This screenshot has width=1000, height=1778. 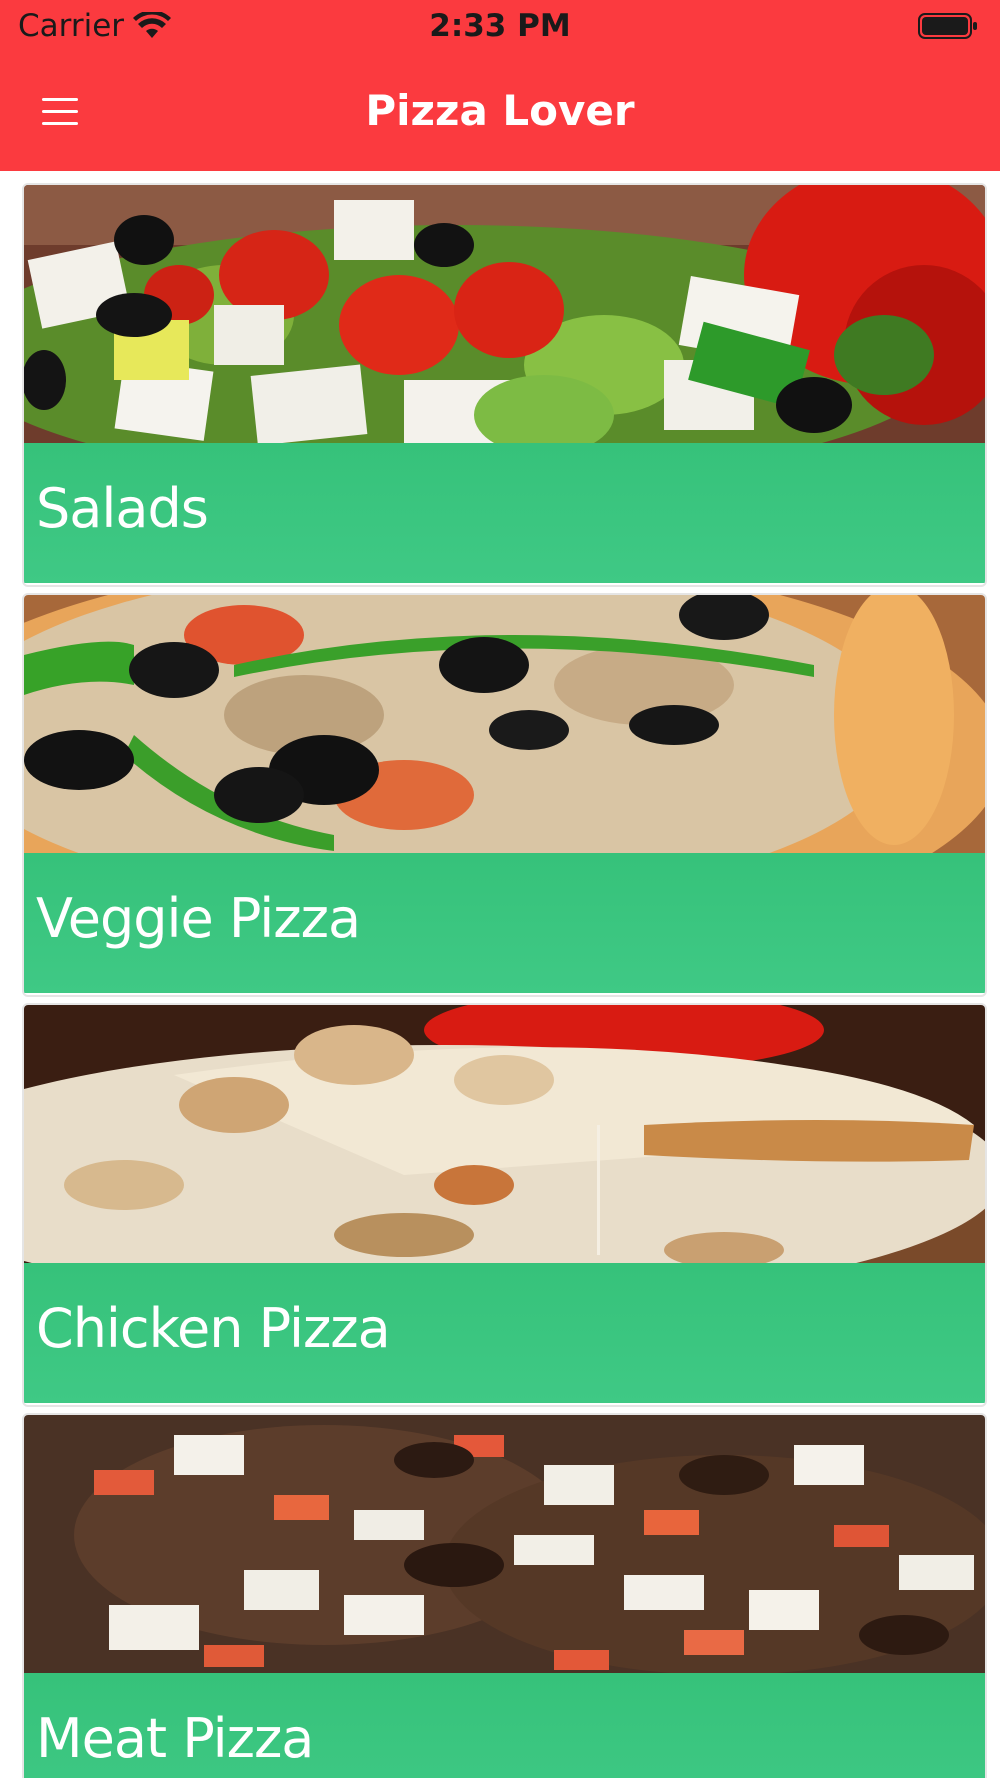 What do you see at coordinates (198, 918) in the screenshot?
I see `category-label: Veggie Pizza` at bounding box center [198, 918].